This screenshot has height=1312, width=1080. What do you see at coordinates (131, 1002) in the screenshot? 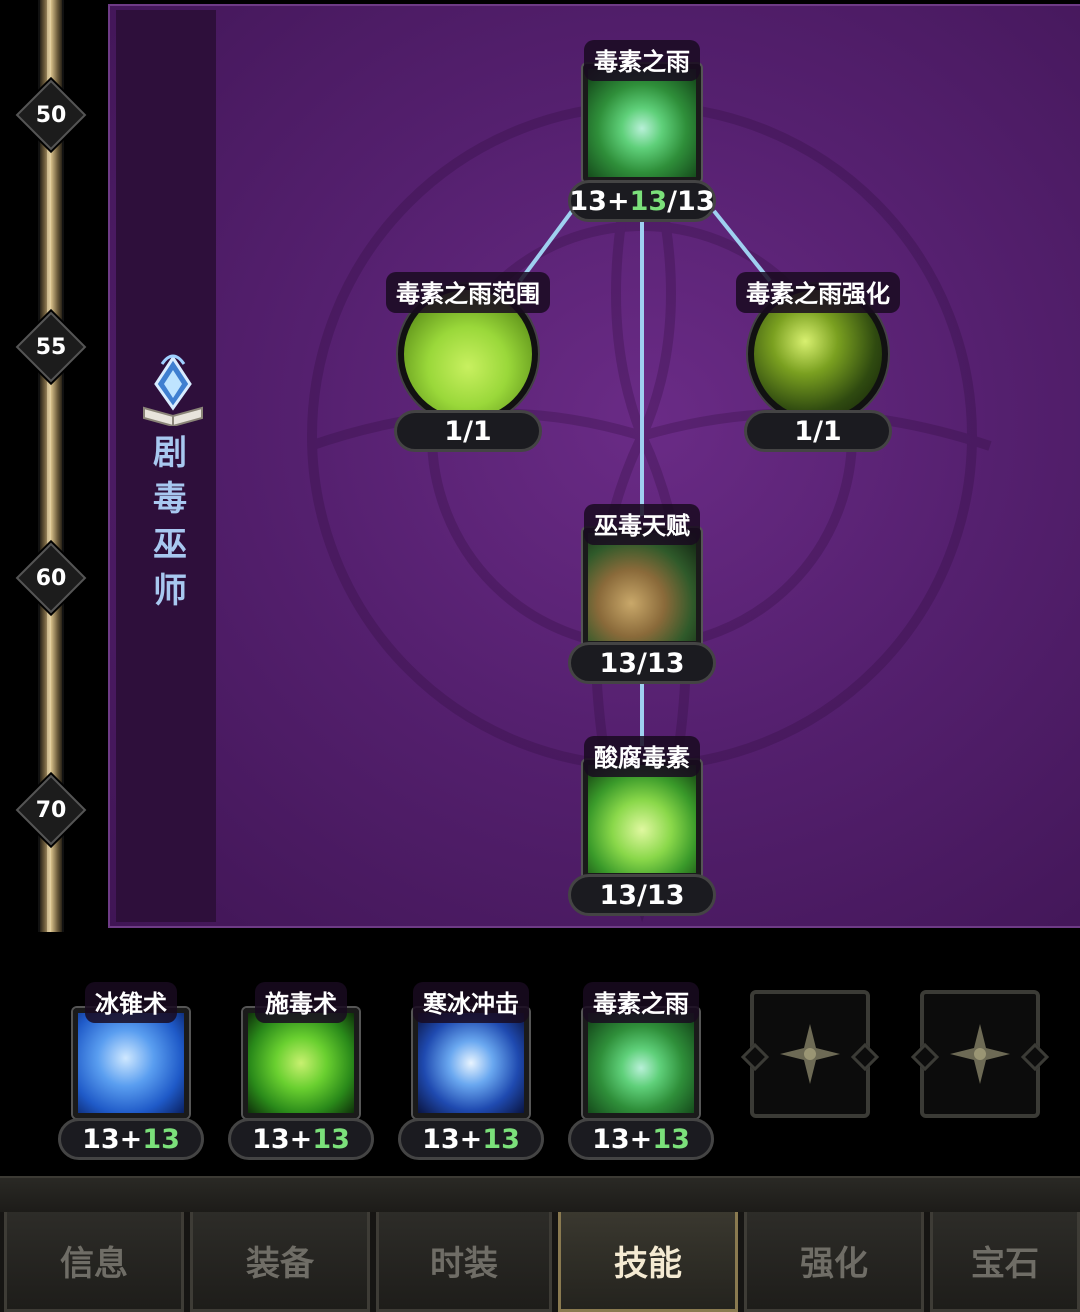
I see `skill-label: 冰锥术` at bounding box center [131, 1002].